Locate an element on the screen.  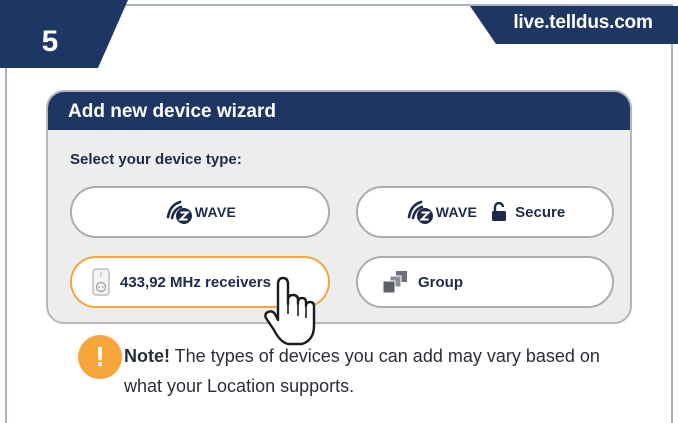
device-type-zwave-button: WAVE is located at coordinates (200, 212).